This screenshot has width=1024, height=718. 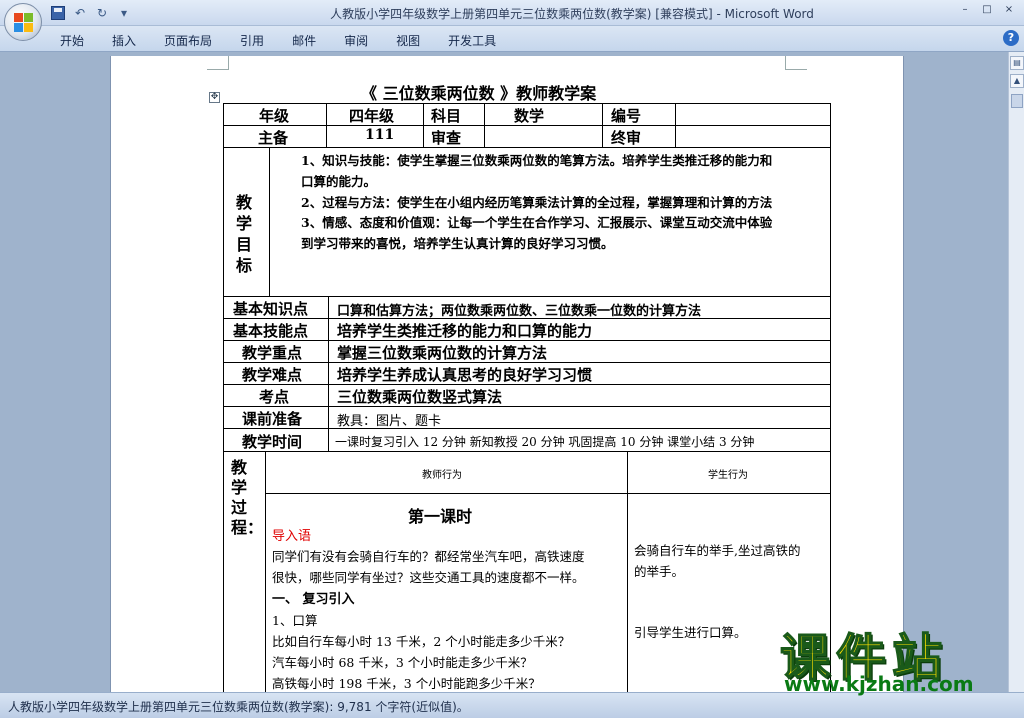 What do you see at coordinates (124, 40) in the screenshot?
I see `tab-insert: 插入` at bounding box center [124, 40].